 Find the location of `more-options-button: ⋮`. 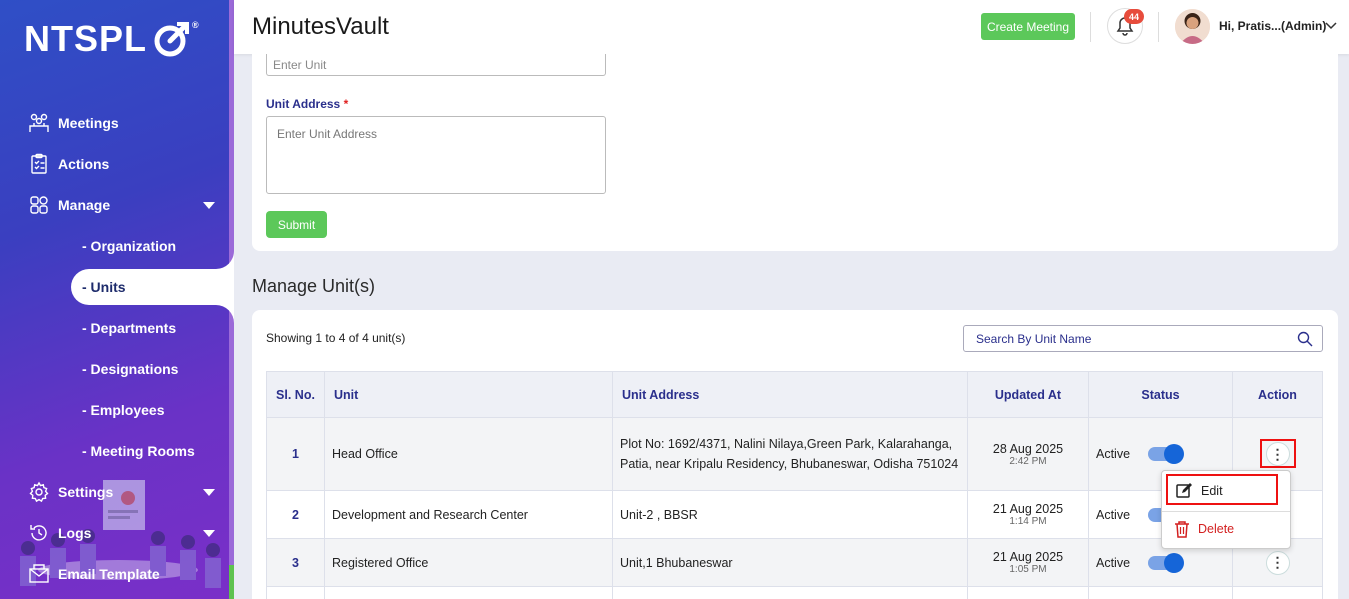

more-options-button: ⋮ is located at coordinates (1277, 562).